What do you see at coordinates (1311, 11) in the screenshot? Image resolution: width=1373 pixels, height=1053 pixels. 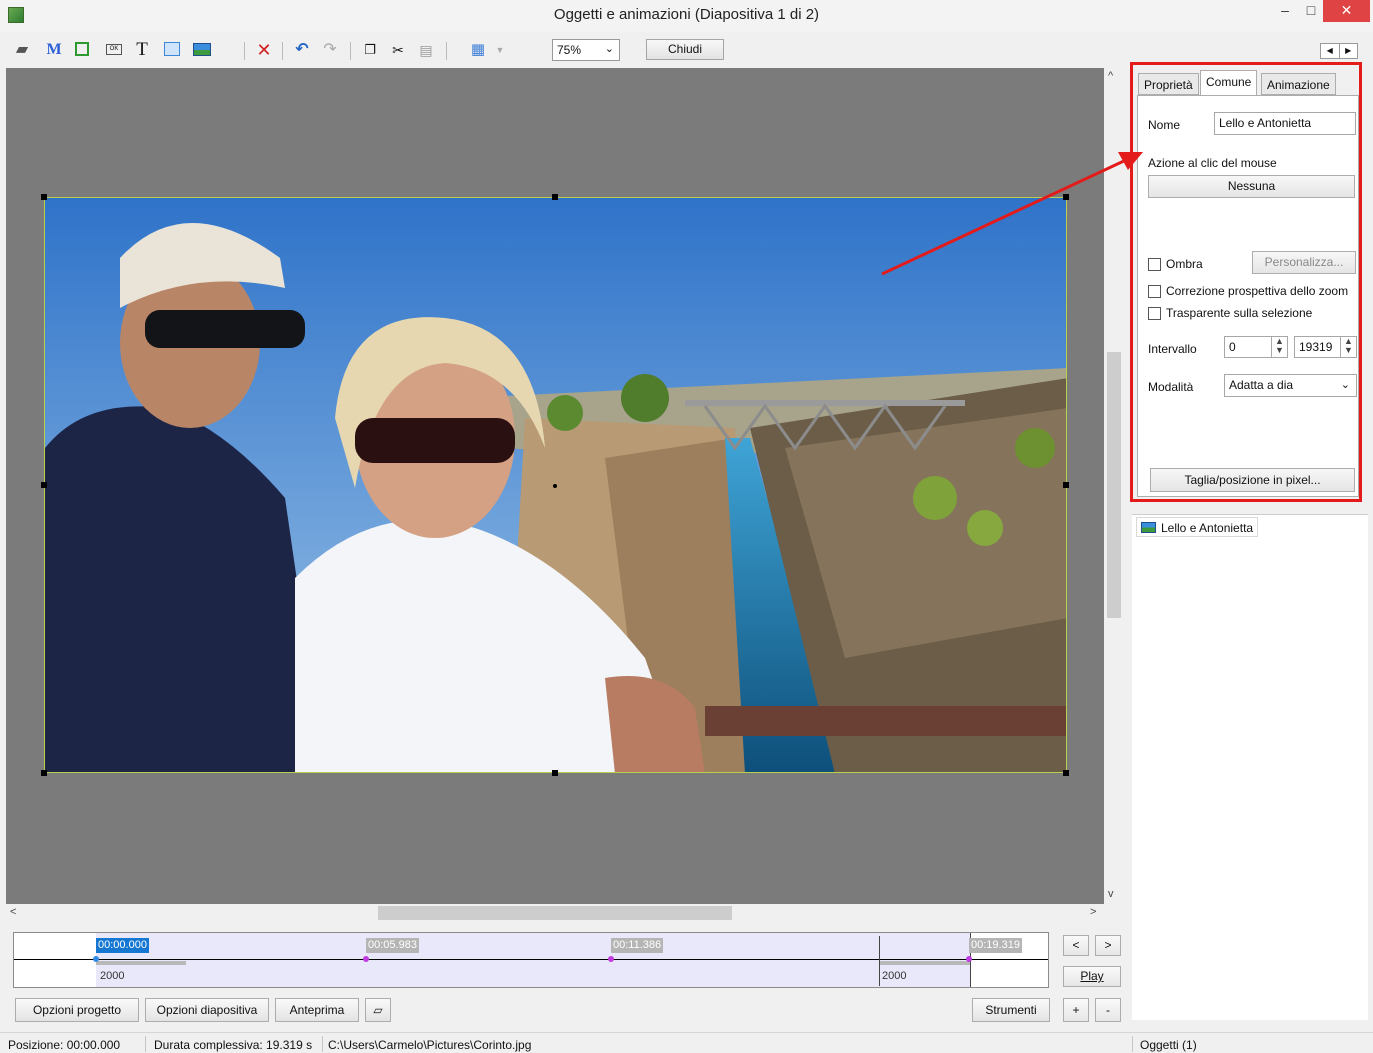 I see `maximize-button: □` at bounding box center [1311, 11].